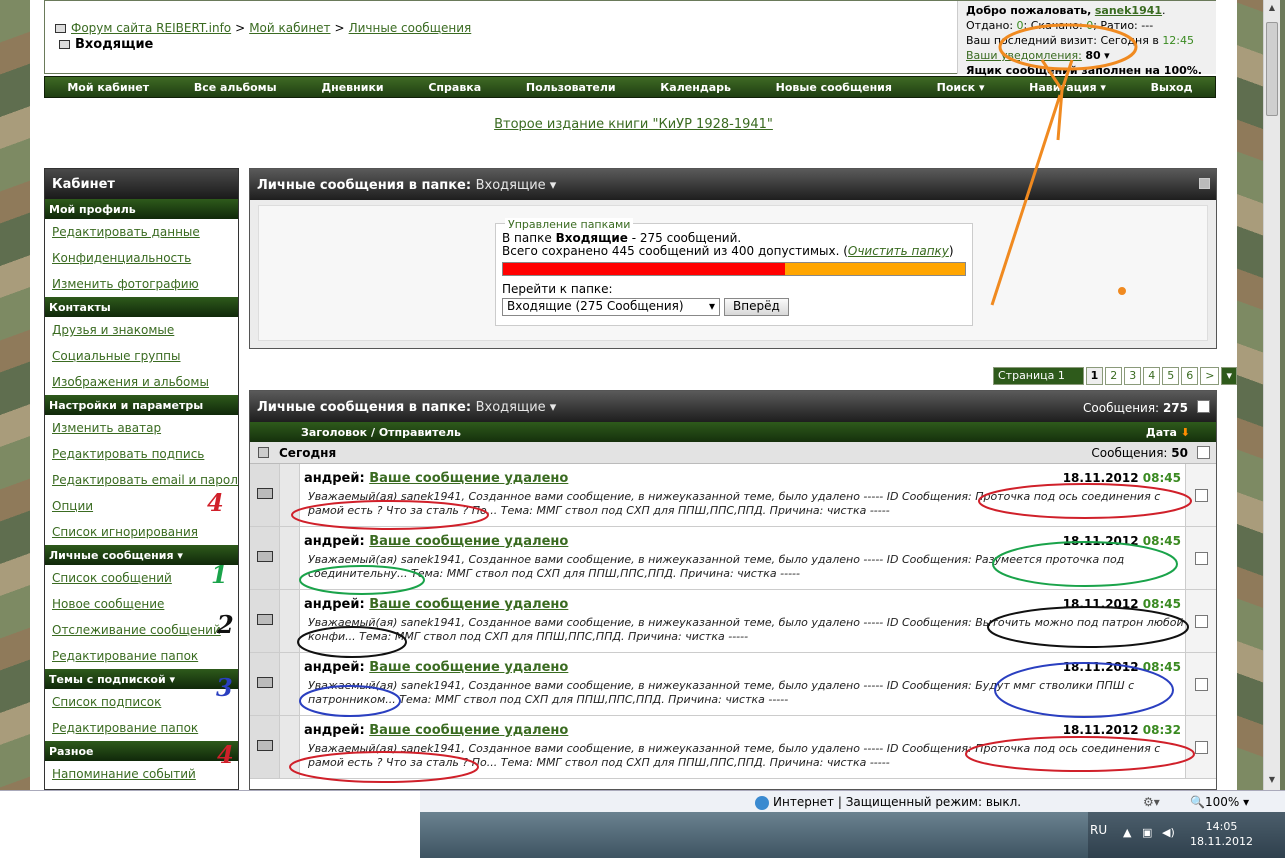 The width and height of the screenshot is (1285, 858). I want to click on breadcrumb-pm: Личные сообщения, so click(410, 28).